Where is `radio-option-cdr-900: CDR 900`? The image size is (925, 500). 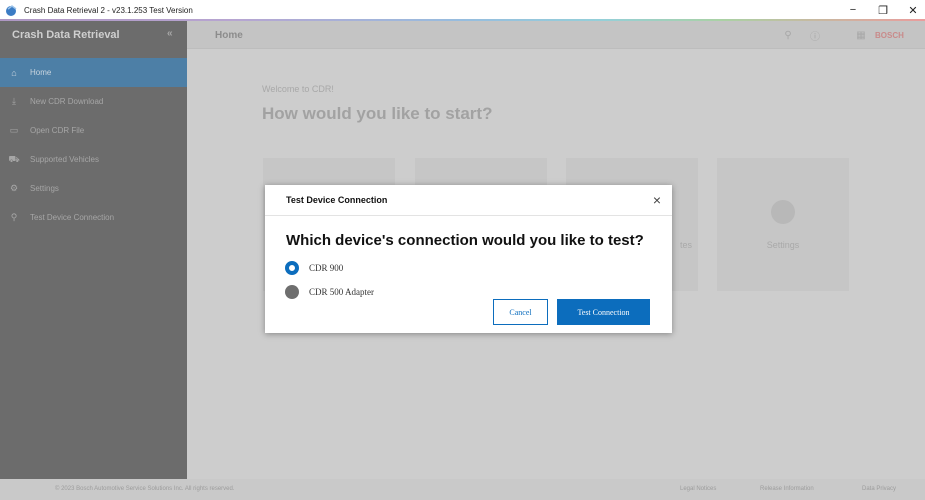 radio-option-cdr-900: CDR 900 is located at coordinates (314, 268).